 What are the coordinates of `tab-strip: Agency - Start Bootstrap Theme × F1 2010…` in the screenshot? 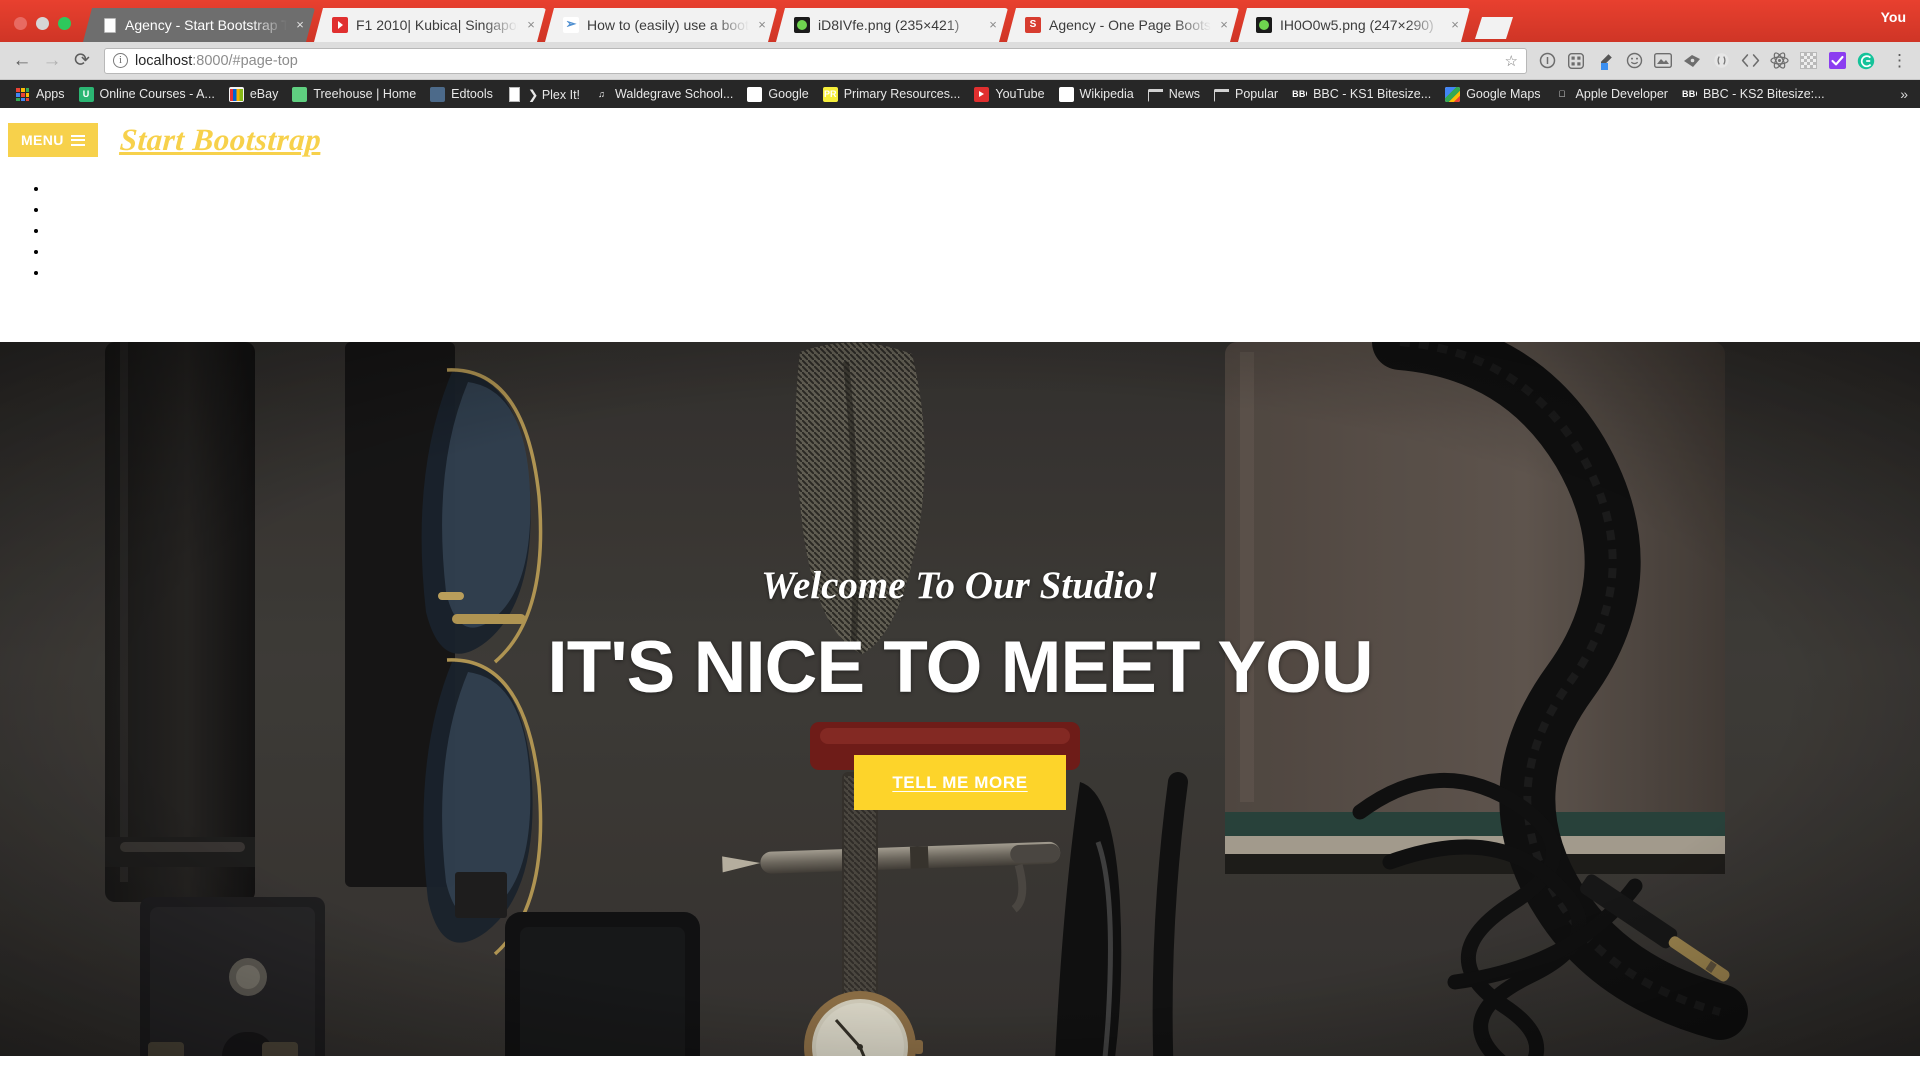 It's located at (960, 21).